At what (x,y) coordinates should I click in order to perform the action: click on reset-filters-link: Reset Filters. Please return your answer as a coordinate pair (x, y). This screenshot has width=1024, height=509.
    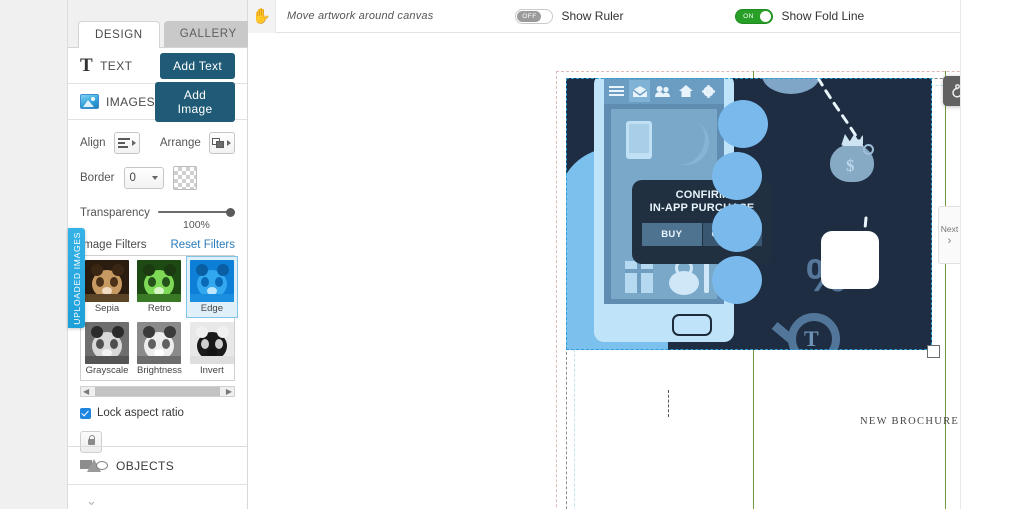
    Looking at the image, I should click on (202, 245).